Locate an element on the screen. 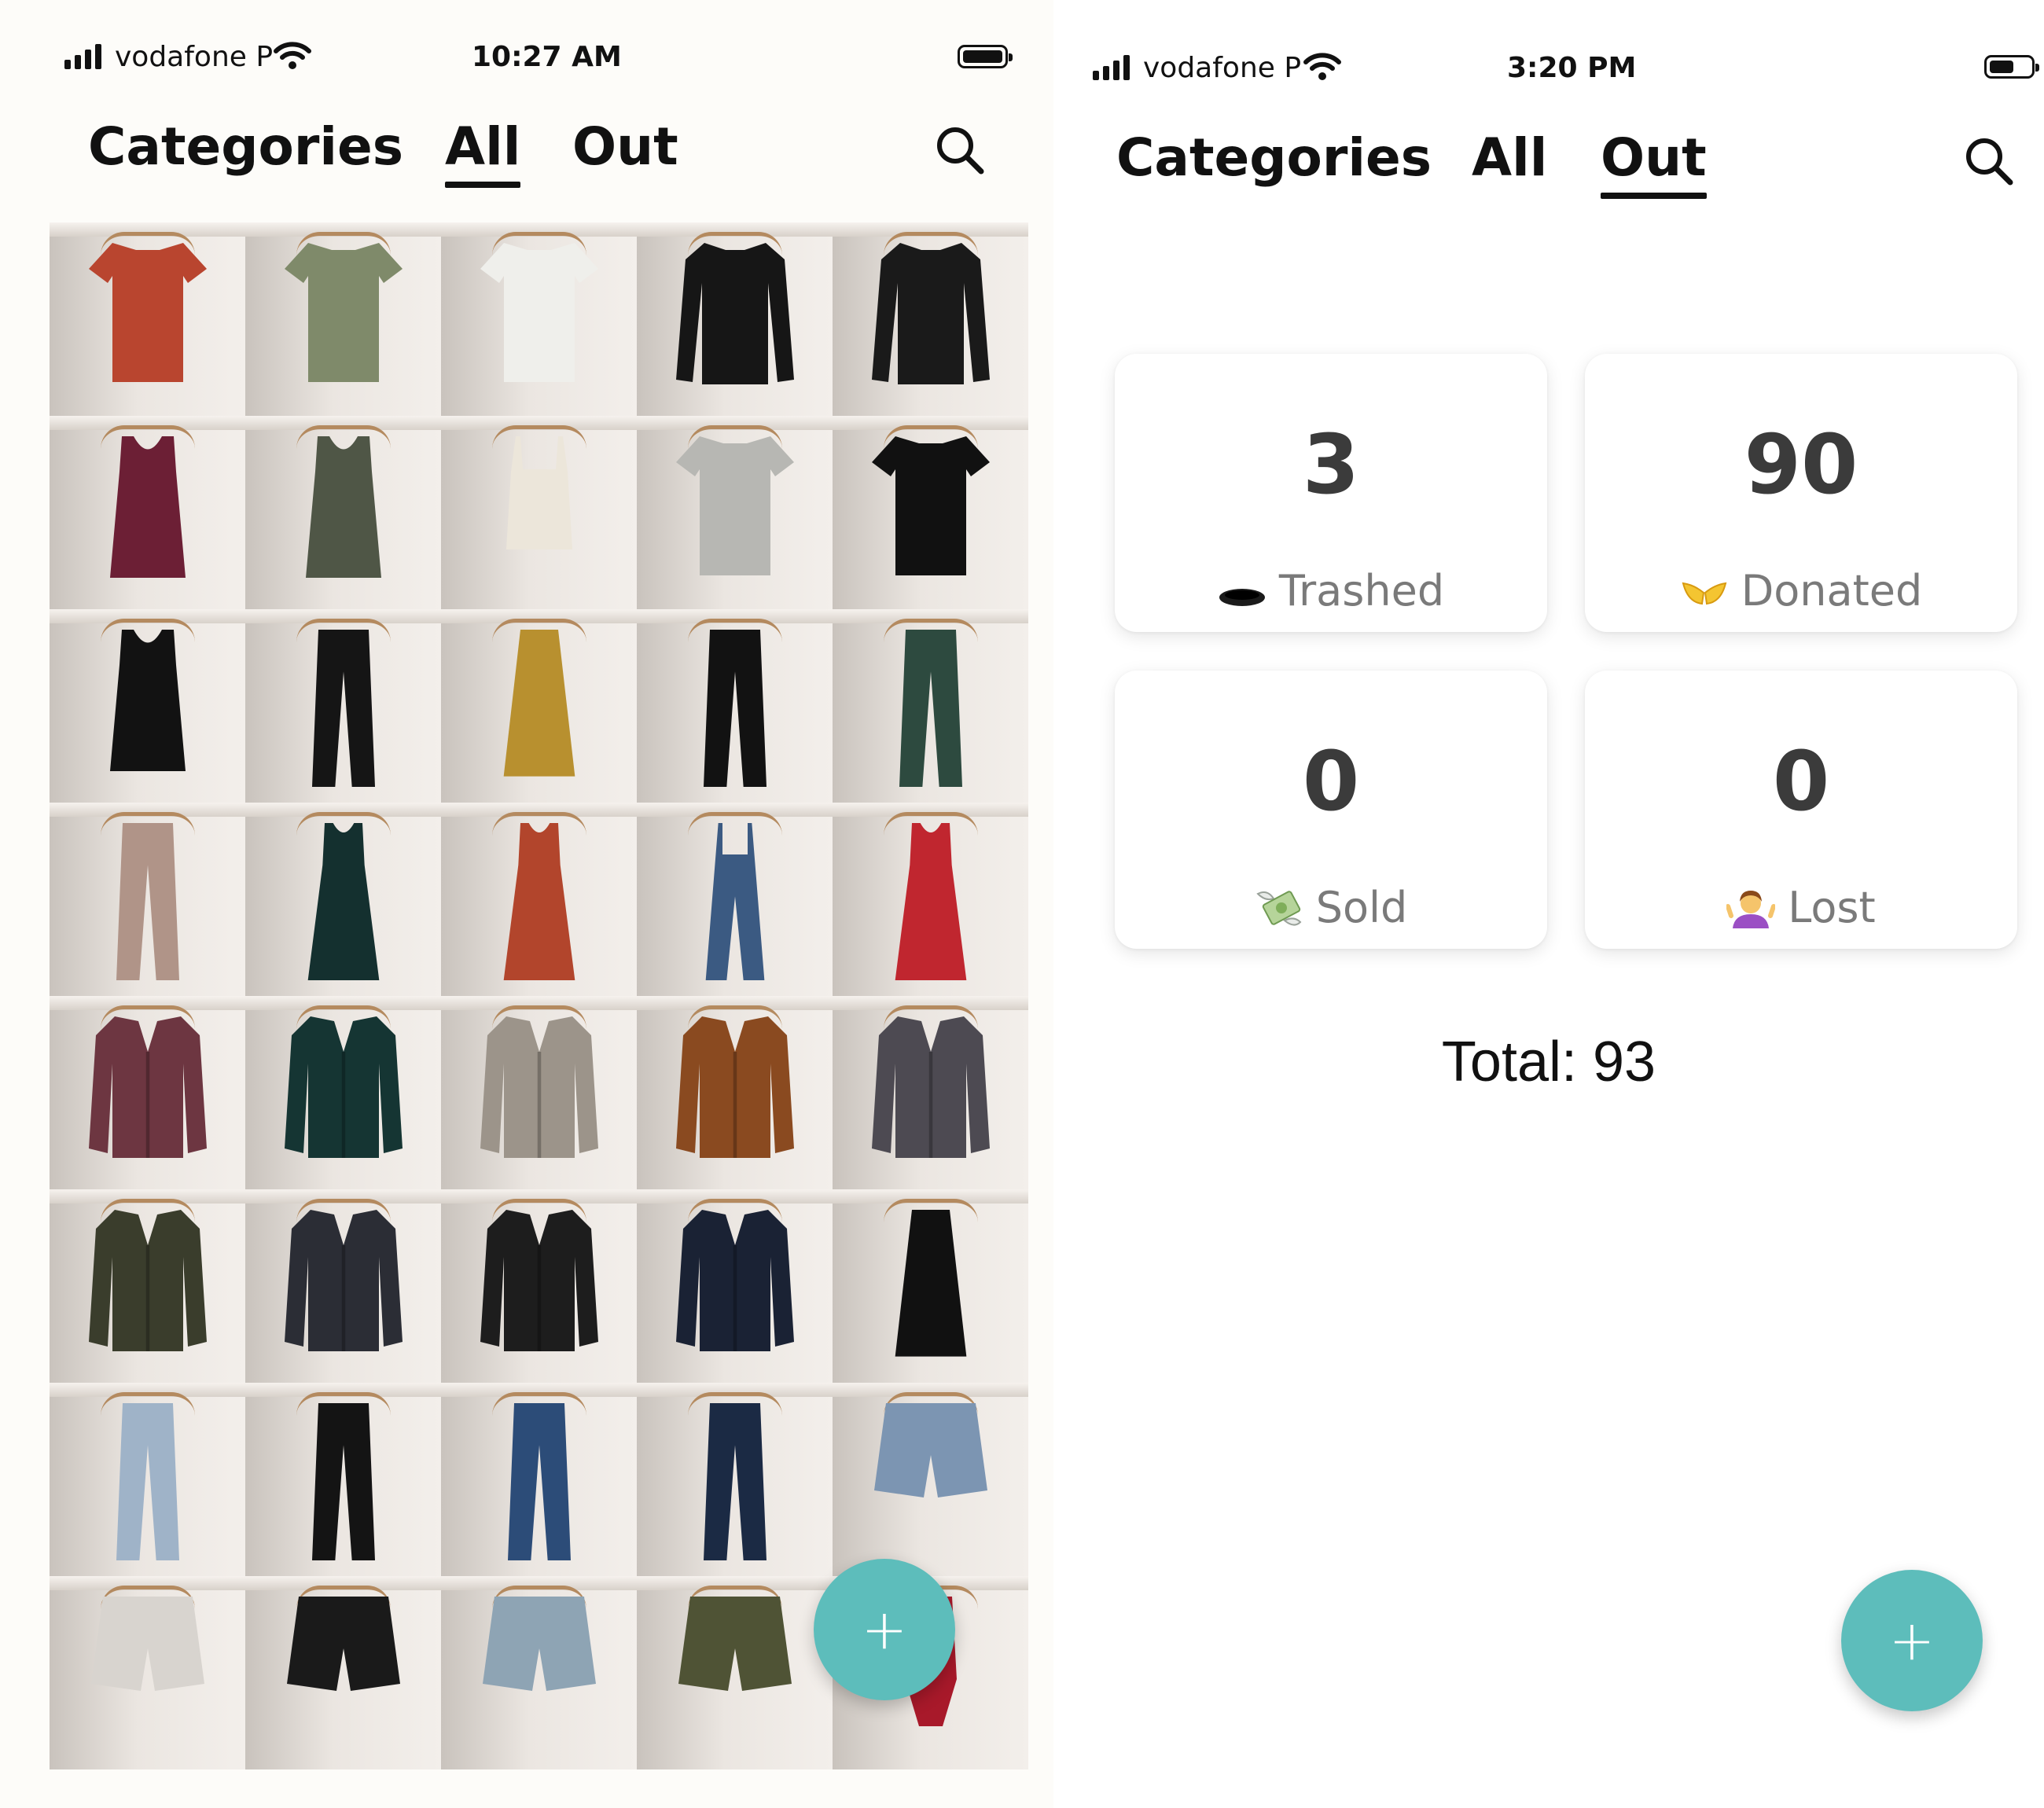 This screenshot has height=1808, width=2044. garment-skirt-icon is located at coordinates (539, 703).